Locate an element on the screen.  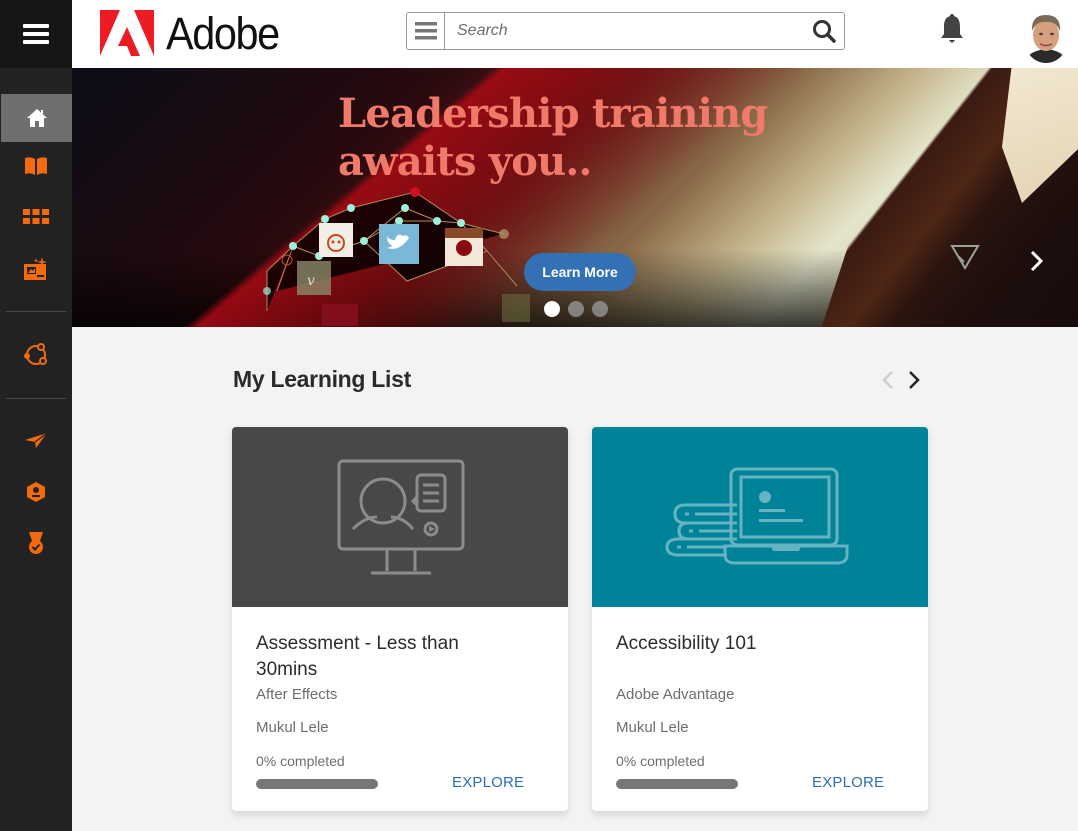
logo-text: Adobe is located at coordinates (223, 33).